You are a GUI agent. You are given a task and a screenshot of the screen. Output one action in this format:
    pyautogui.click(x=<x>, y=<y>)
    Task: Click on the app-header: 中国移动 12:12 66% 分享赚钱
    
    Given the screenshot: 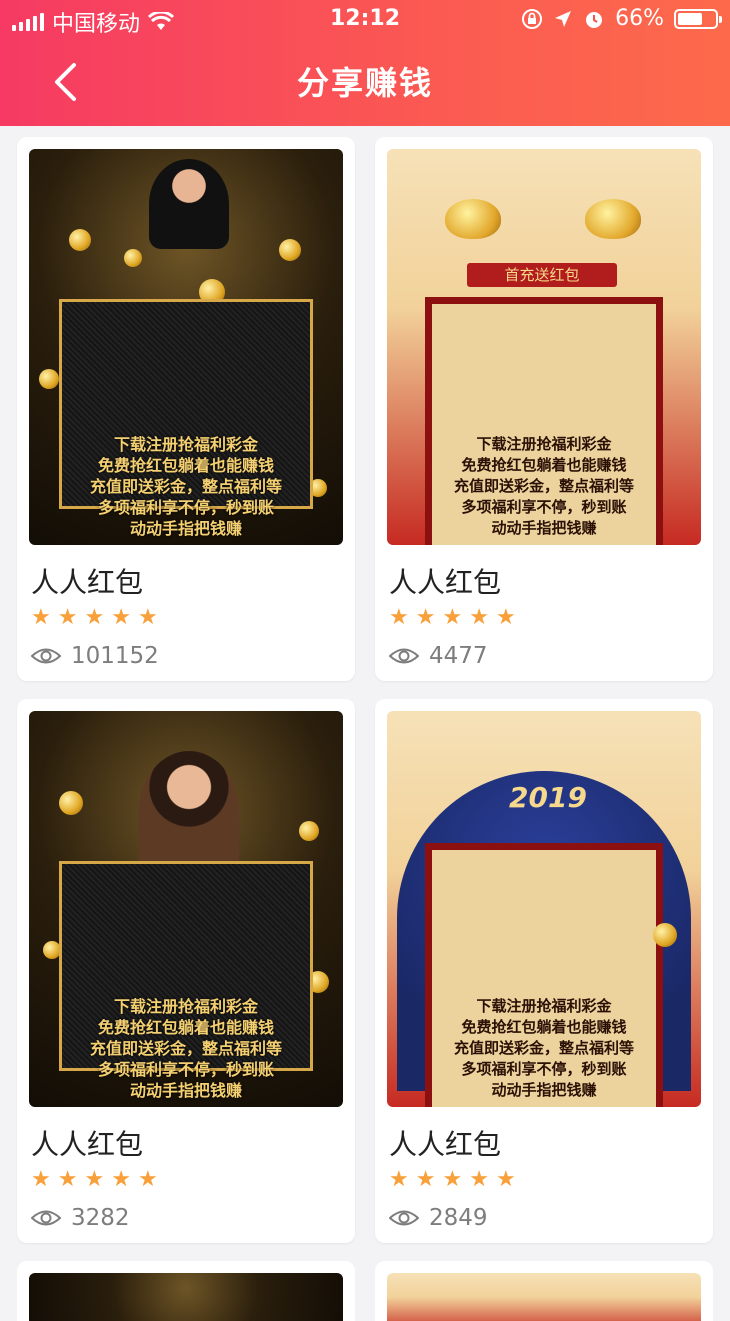 What is the action you would take?
    pyautogui.click(x=365, y=63)
    